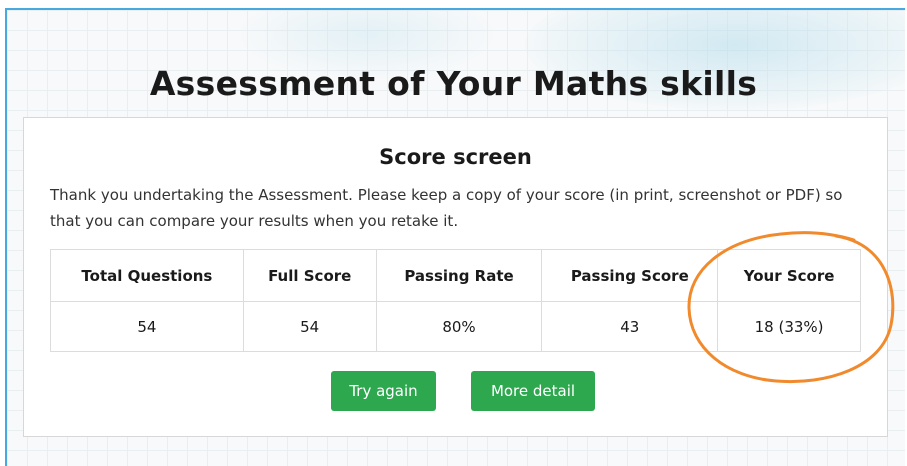 The image size is (907, 466). I want to click on card-title: Score screen, so click(455, 157).